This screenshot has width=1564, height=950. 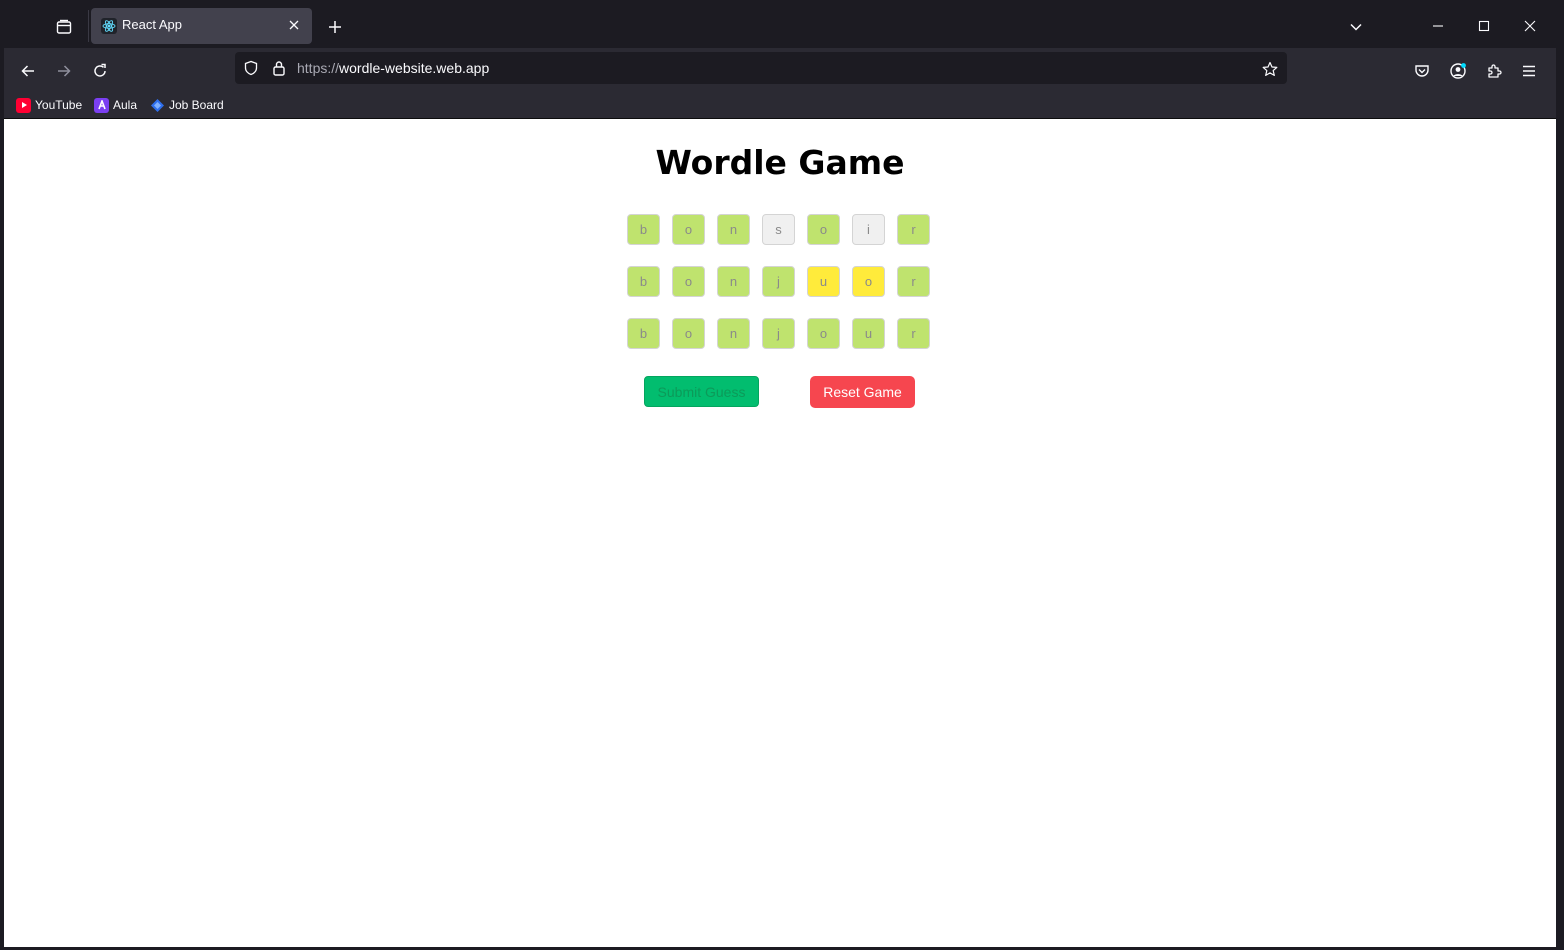 I want to click on job-board-icon, so click(x=157, y=105).